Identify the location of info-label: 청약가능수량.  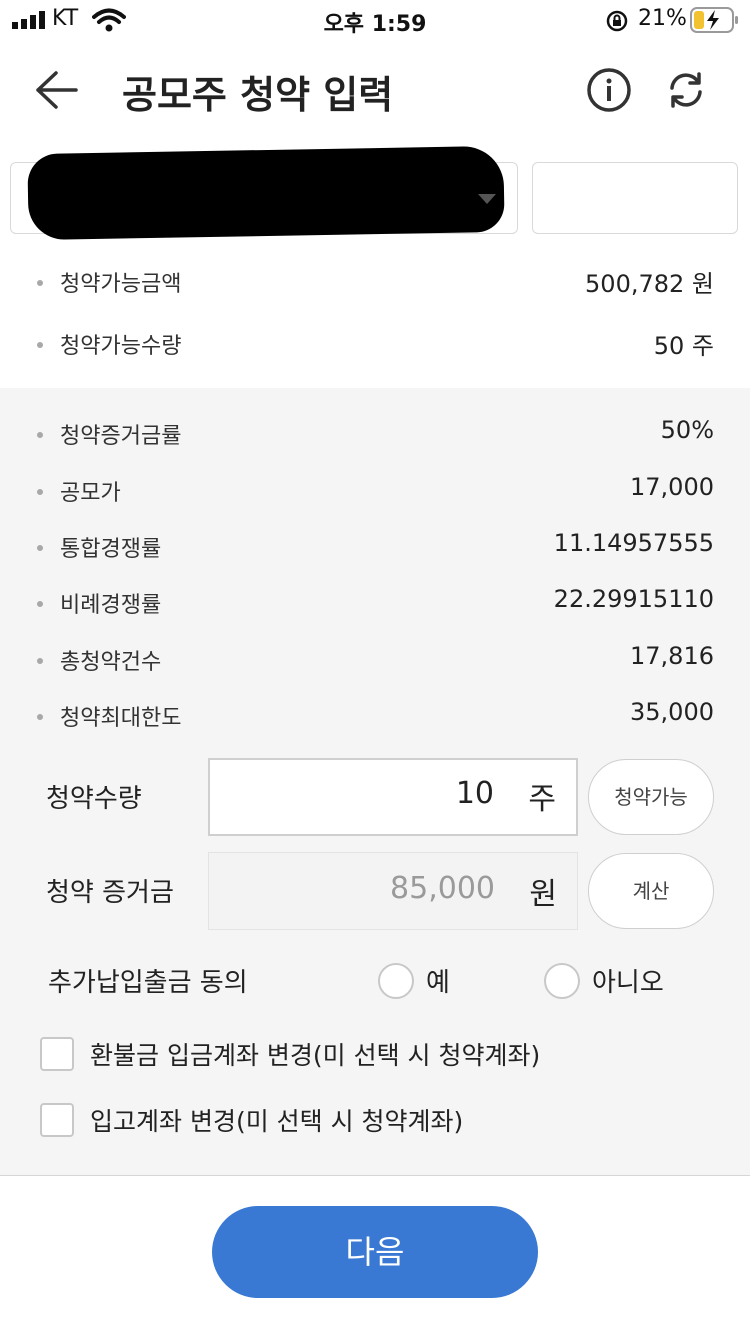
(121, 346).